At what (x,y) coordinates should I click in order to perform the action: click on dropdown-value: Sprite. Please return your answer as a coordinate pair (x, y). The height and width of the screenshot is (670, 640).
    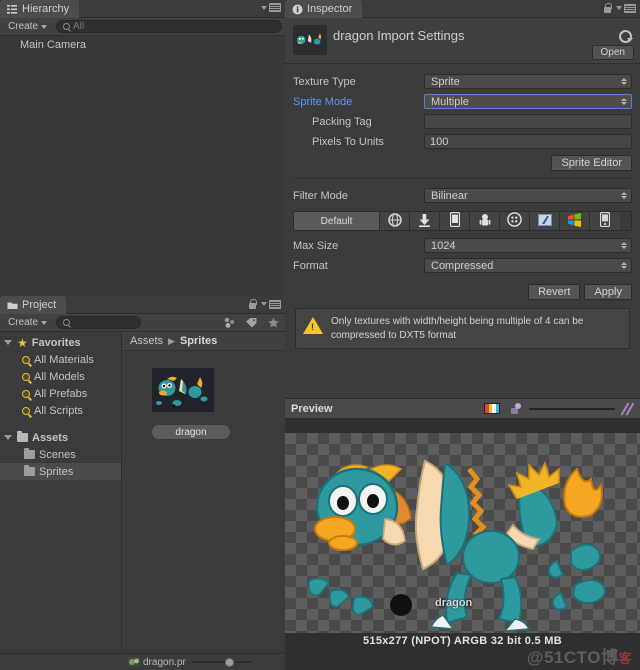
    Looking at the image, I should click on (445, 81).